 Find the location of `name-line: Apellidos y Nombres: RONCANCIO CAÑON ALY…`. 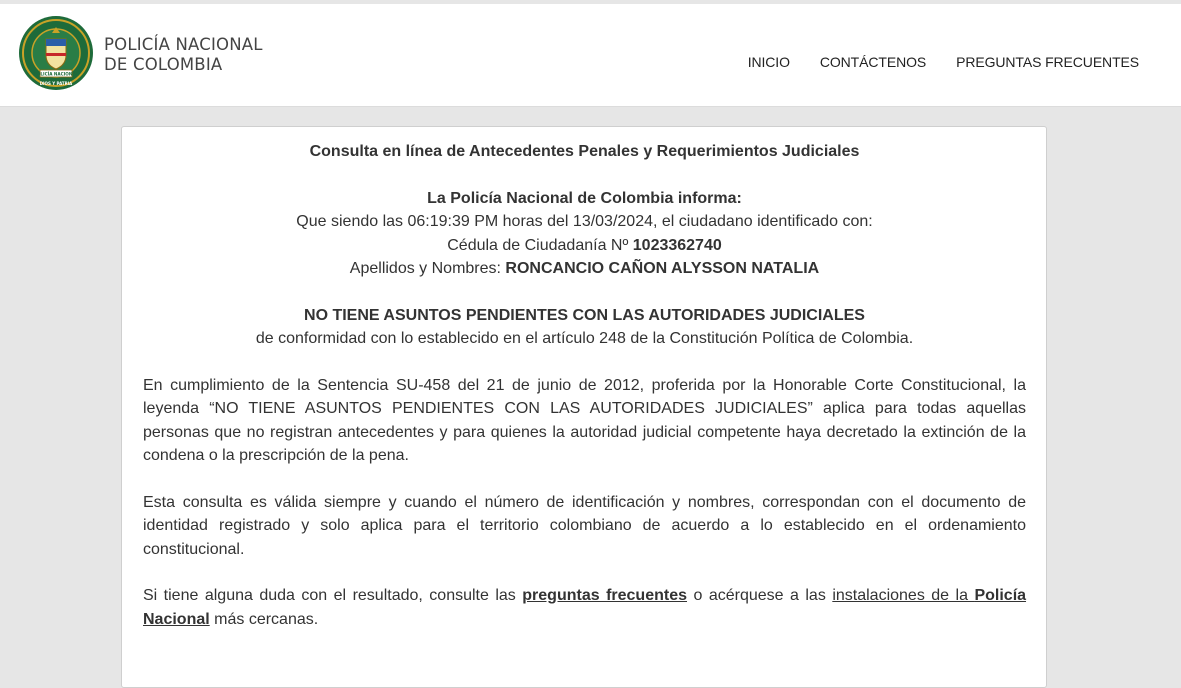

name-line: Apellidos y Nombres: RONCANCIO CAÑON ALY… is located at coordinates (584, 269).